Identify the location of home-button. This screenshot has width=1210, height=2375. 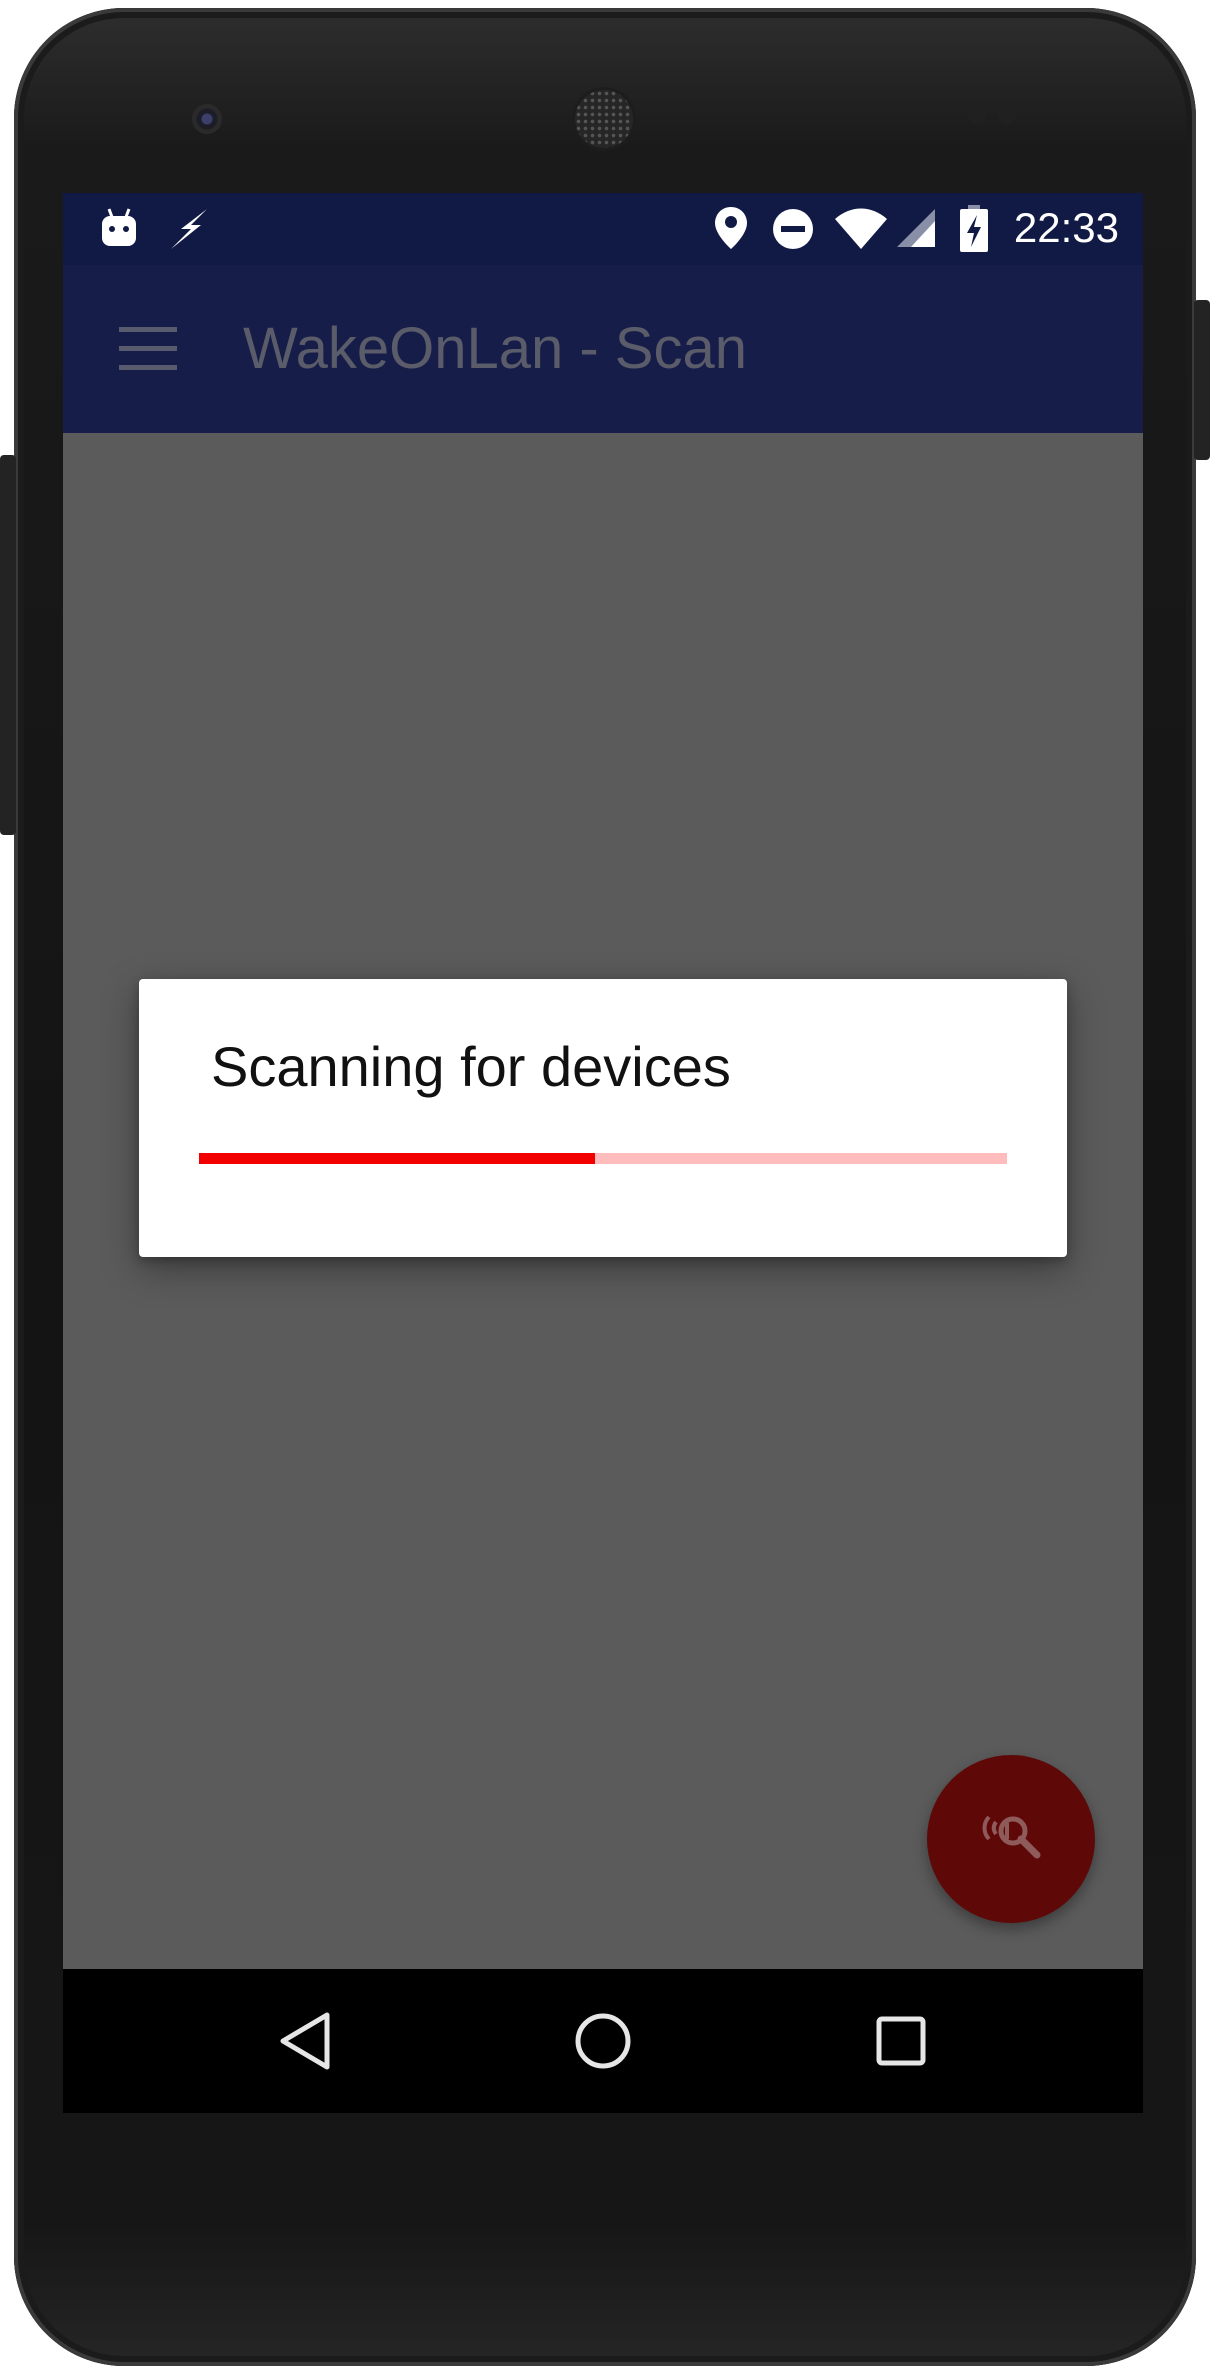
(603, 2041).